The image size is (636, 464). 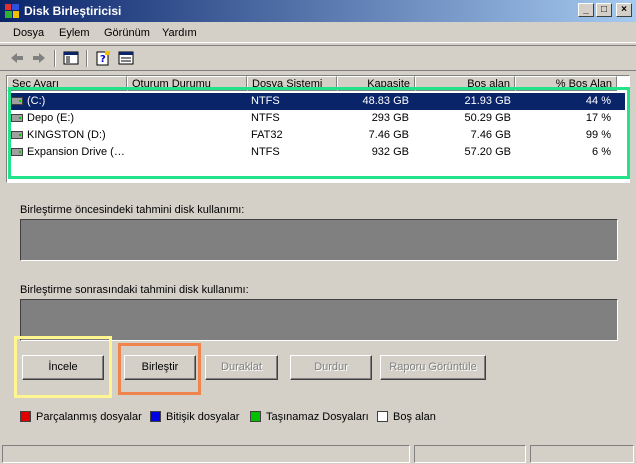 I want to click on menu-bar: Dosya Eylem Görünüm Yardım, so click(x=318, y=33).